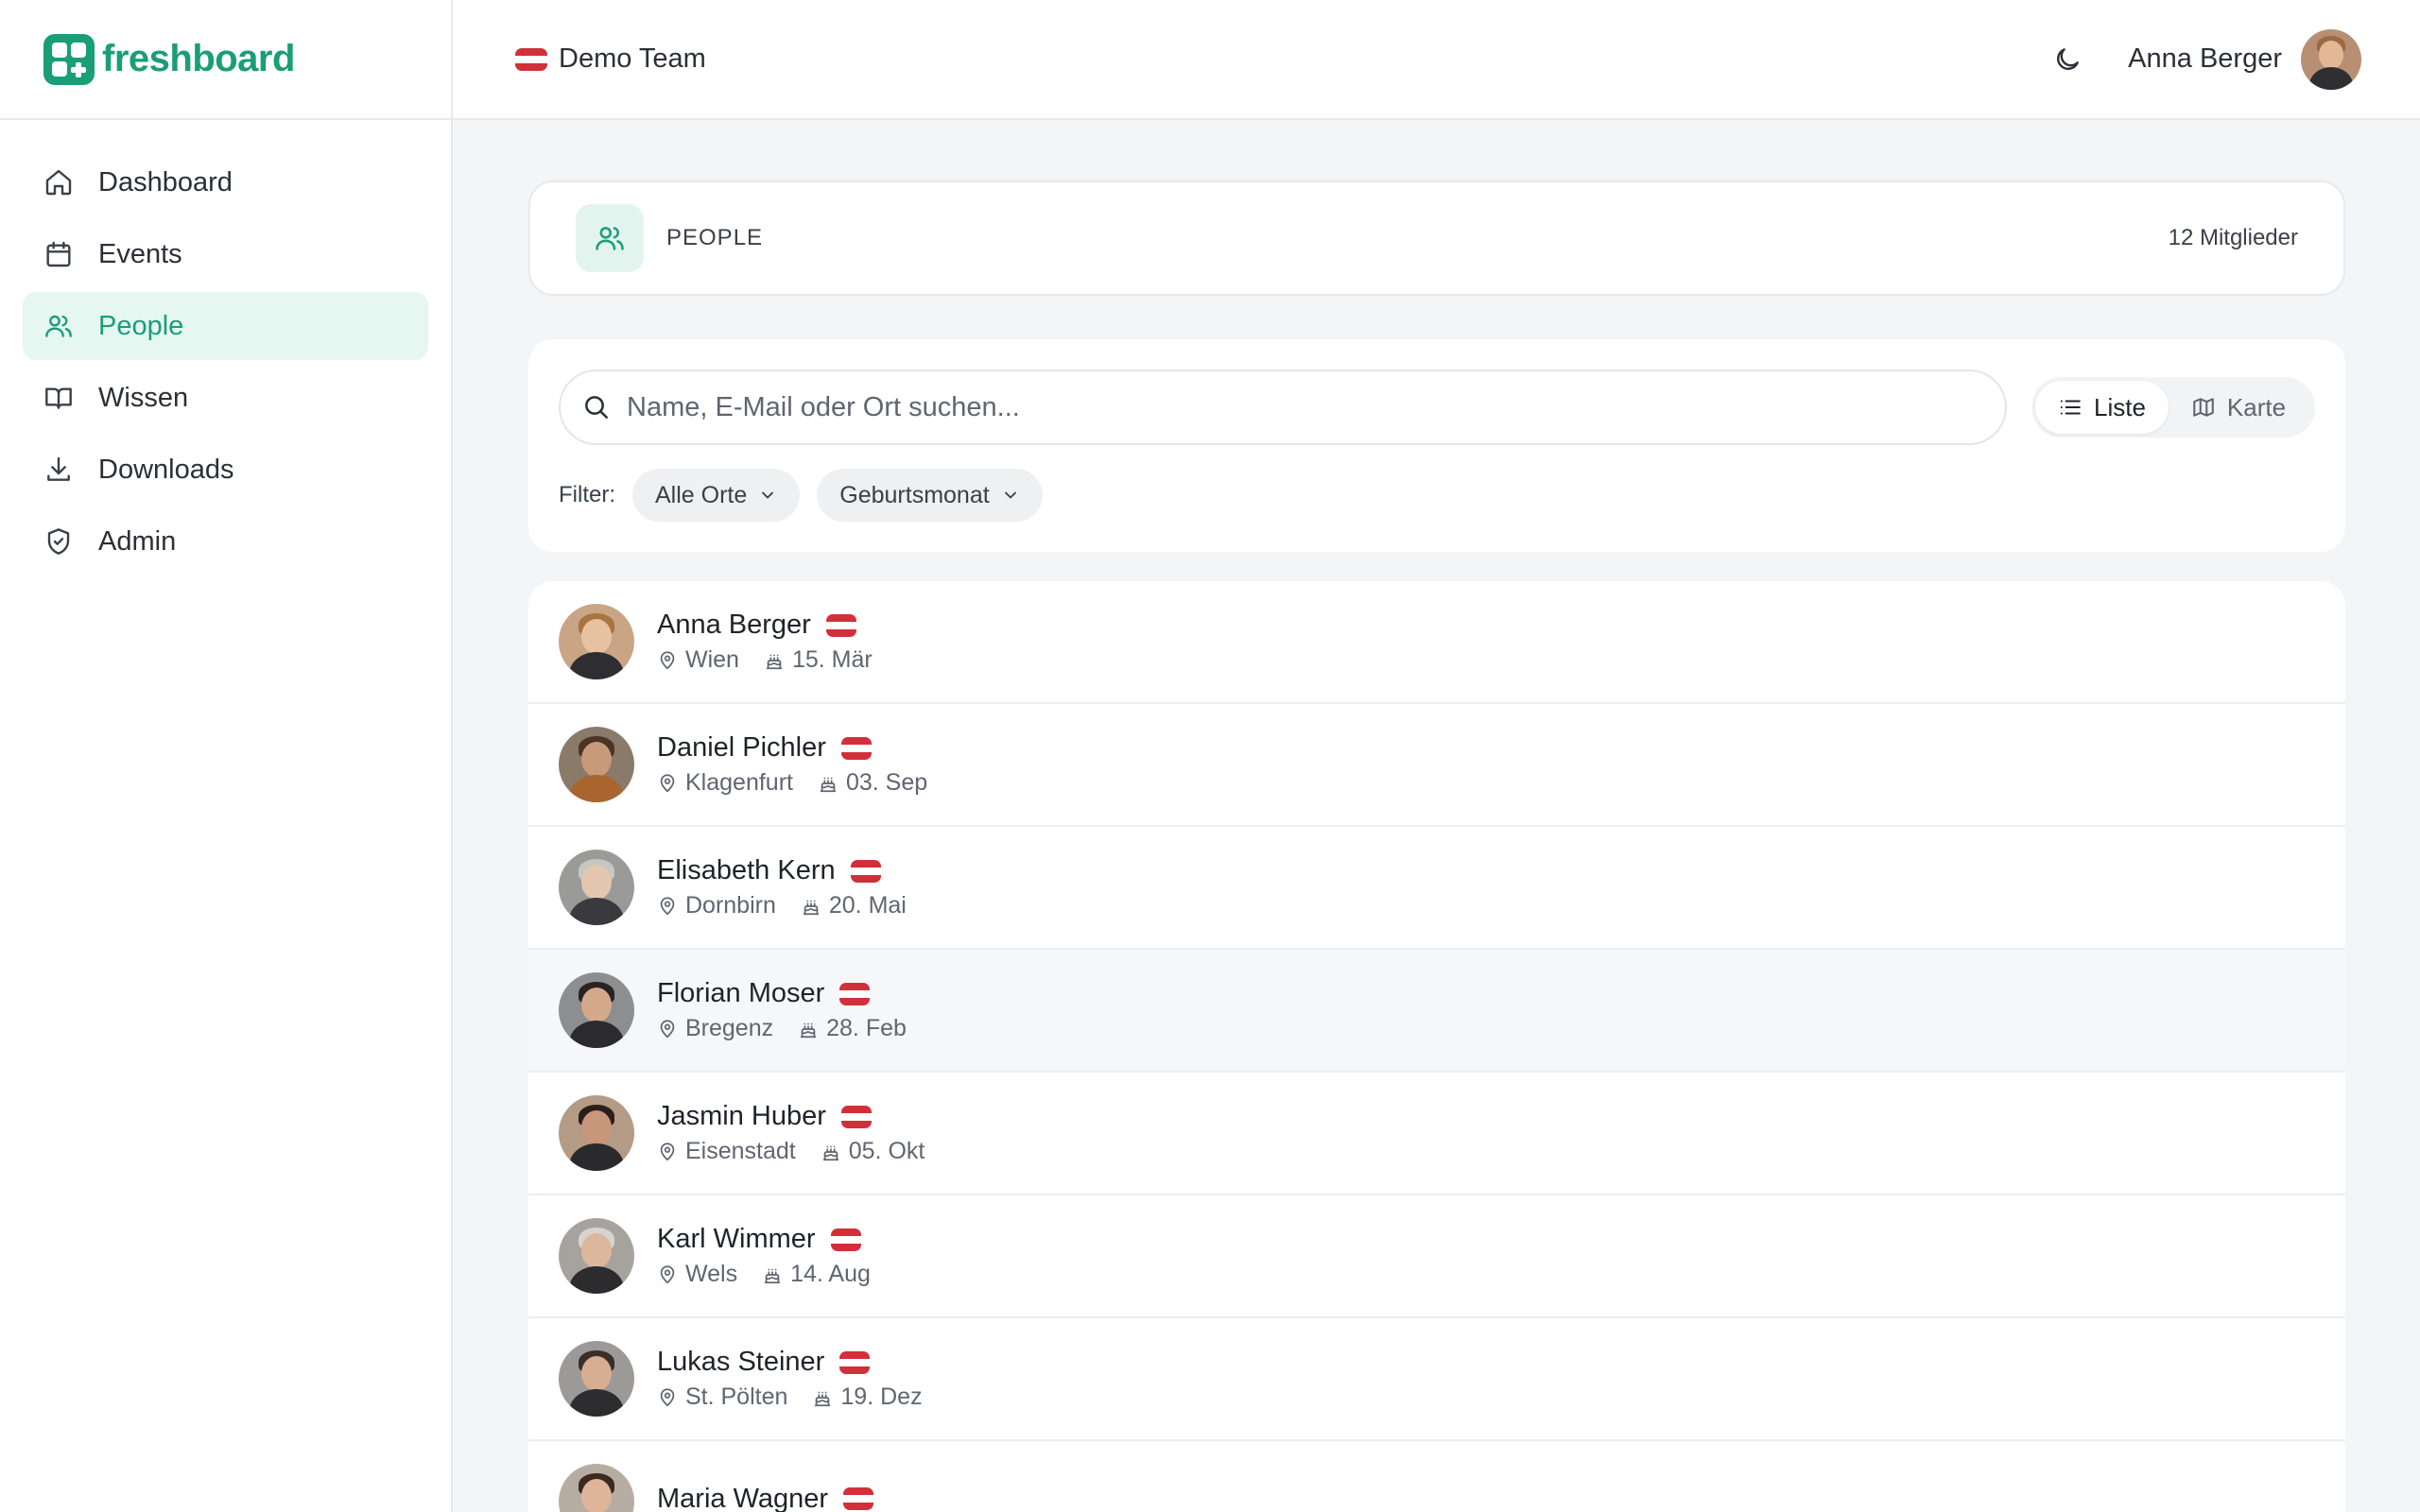 The width and height of the screenshot is (2420, 1512). I want to click on person-birthday: 03. Sep, so click(886, 782).